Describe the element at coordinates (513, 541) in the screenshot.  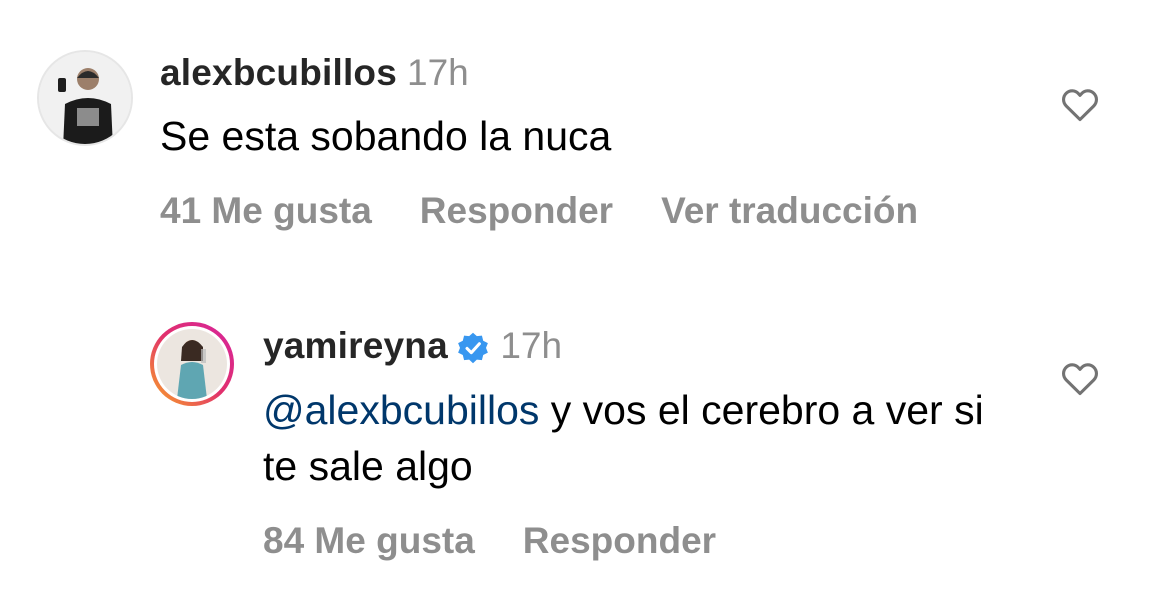
I see `comment-actions: 84 Me gusta Responder` at that location.